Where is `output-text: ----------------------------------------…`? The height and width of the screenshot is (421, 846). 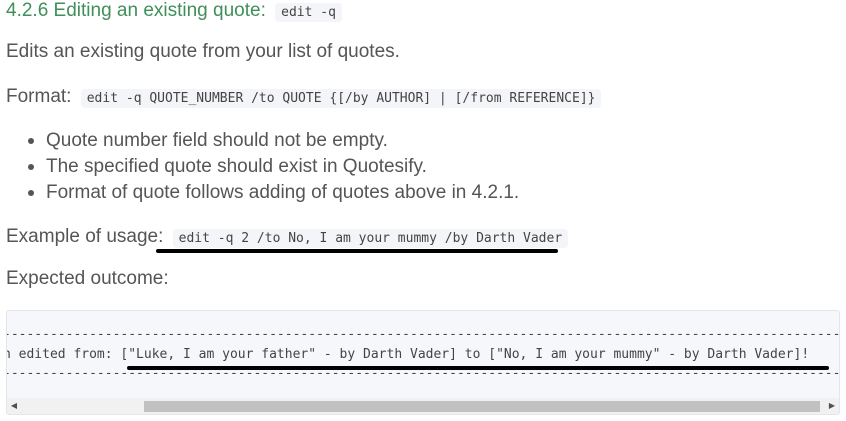
output-text: ----------------------------------------… is located at coordinates (423, 354).